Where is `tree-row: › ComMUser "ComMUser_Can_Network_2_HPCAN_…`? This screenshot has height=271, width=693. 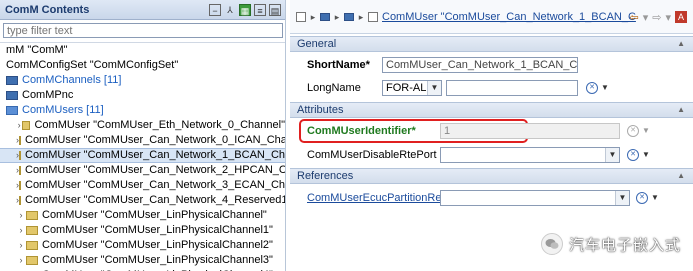 tree-row: › ComMUser "ComMUser_Can_Network_2_HPCAN_… is located at coordinates (142, 170).